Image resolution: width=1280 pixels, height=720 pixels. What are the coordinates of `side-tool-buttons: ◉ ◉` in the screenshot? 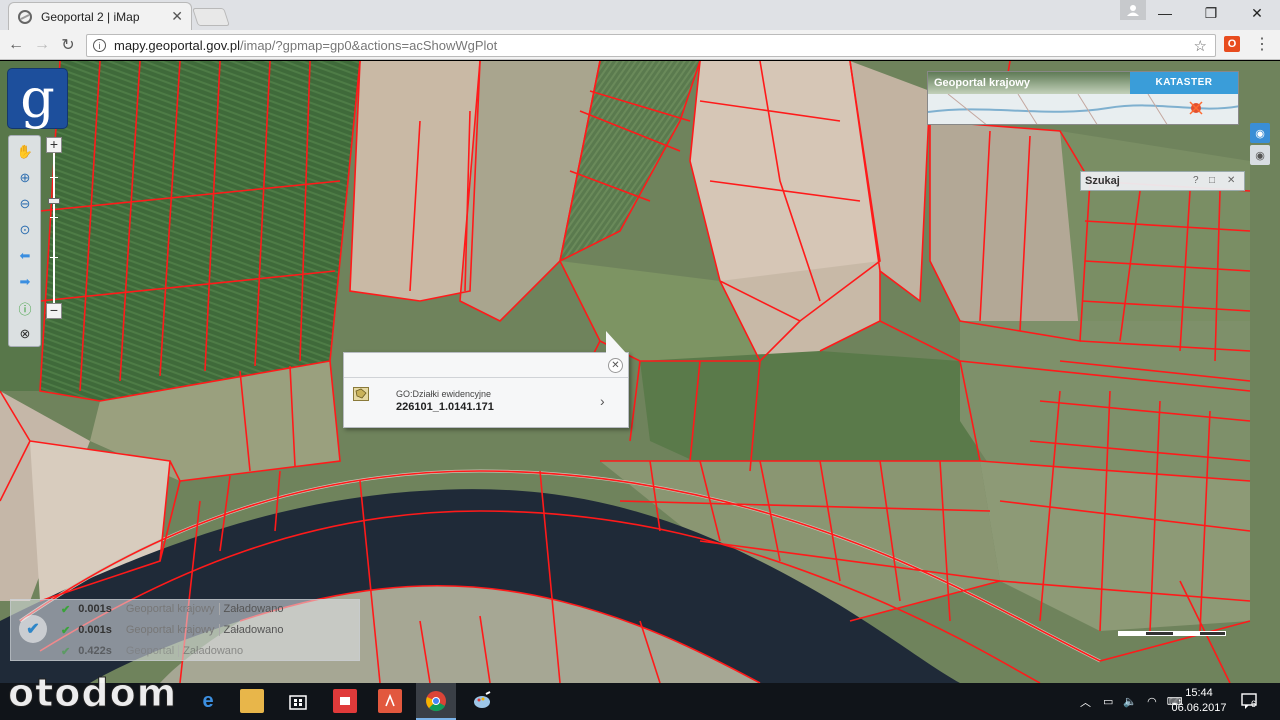 It's located at (1260, 145).